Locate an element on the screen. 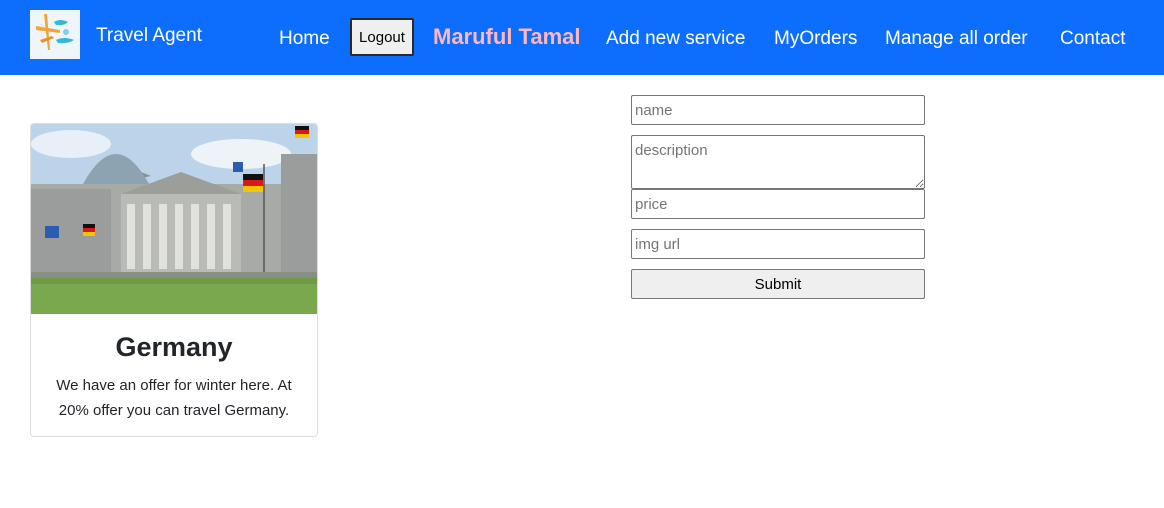  description-input is located at coordinates (778, 162).